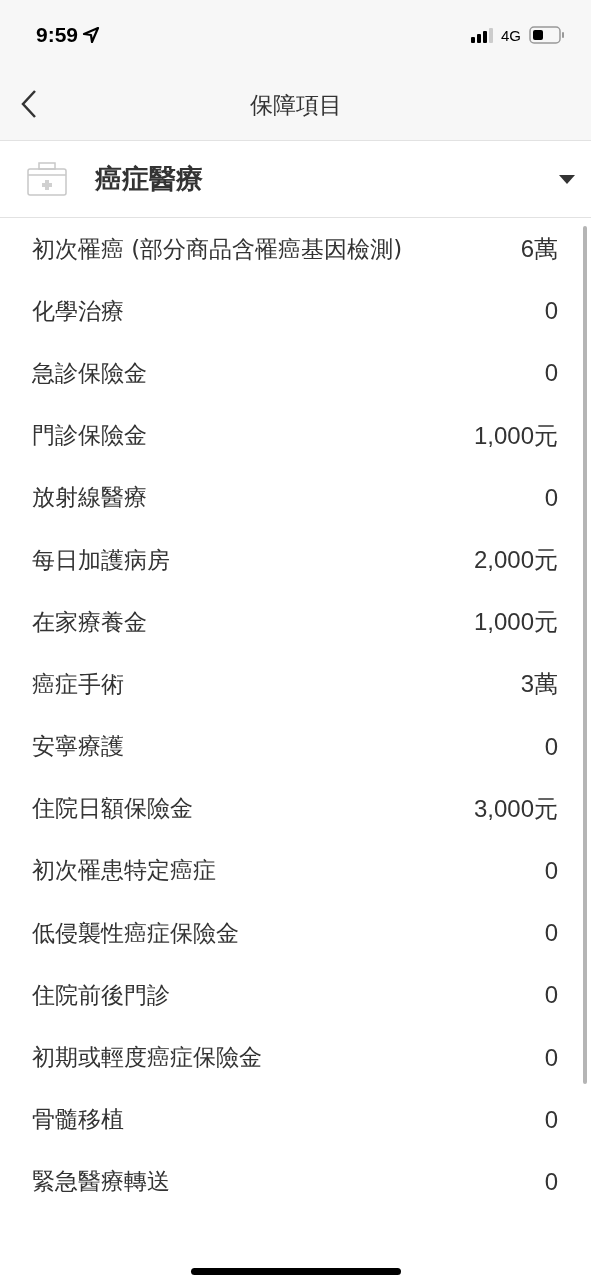  I want to click on item-amount: 3萬, so click(539, 684).